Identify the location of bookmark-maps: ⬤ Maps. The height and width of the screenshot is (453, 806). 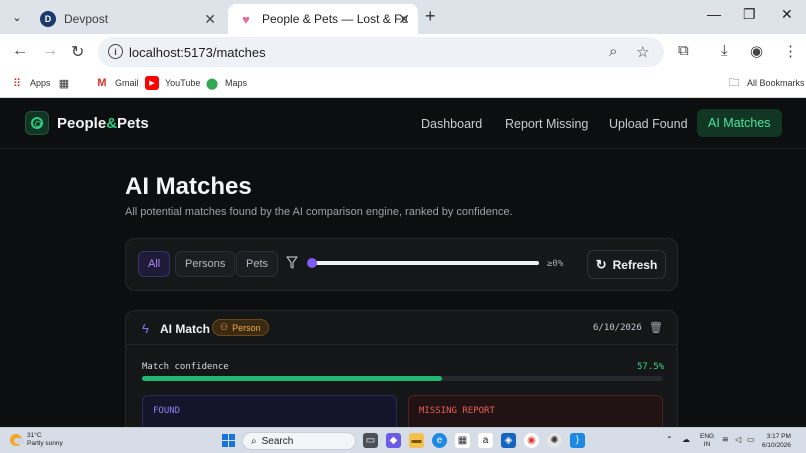
(226, 83).